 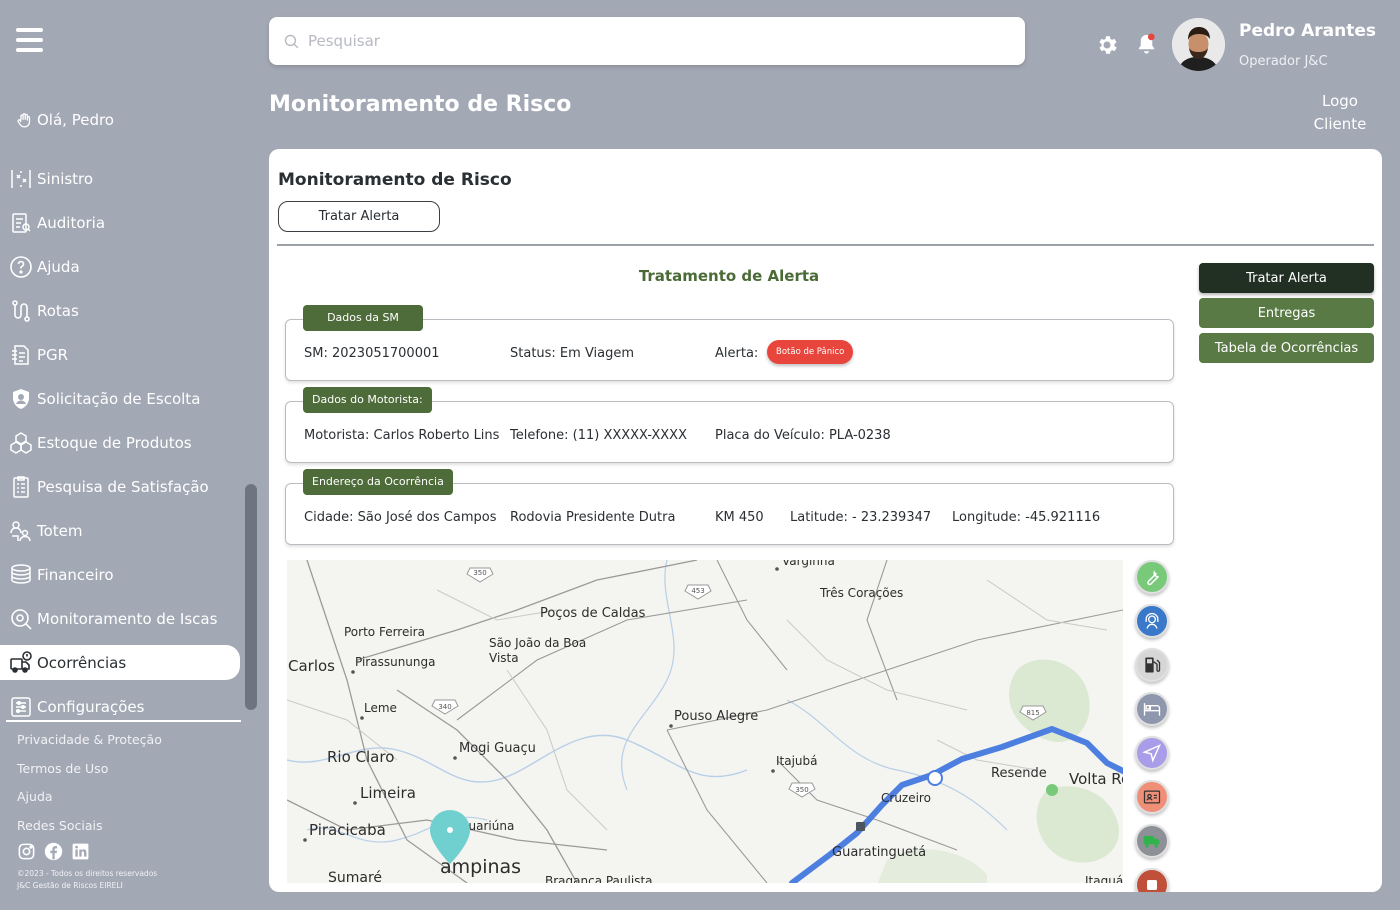 What do you see at coordinates (572, 353) in the screenshot?
I see `sm-status: Status: Em Viagem` at bounding box center [572, 353].